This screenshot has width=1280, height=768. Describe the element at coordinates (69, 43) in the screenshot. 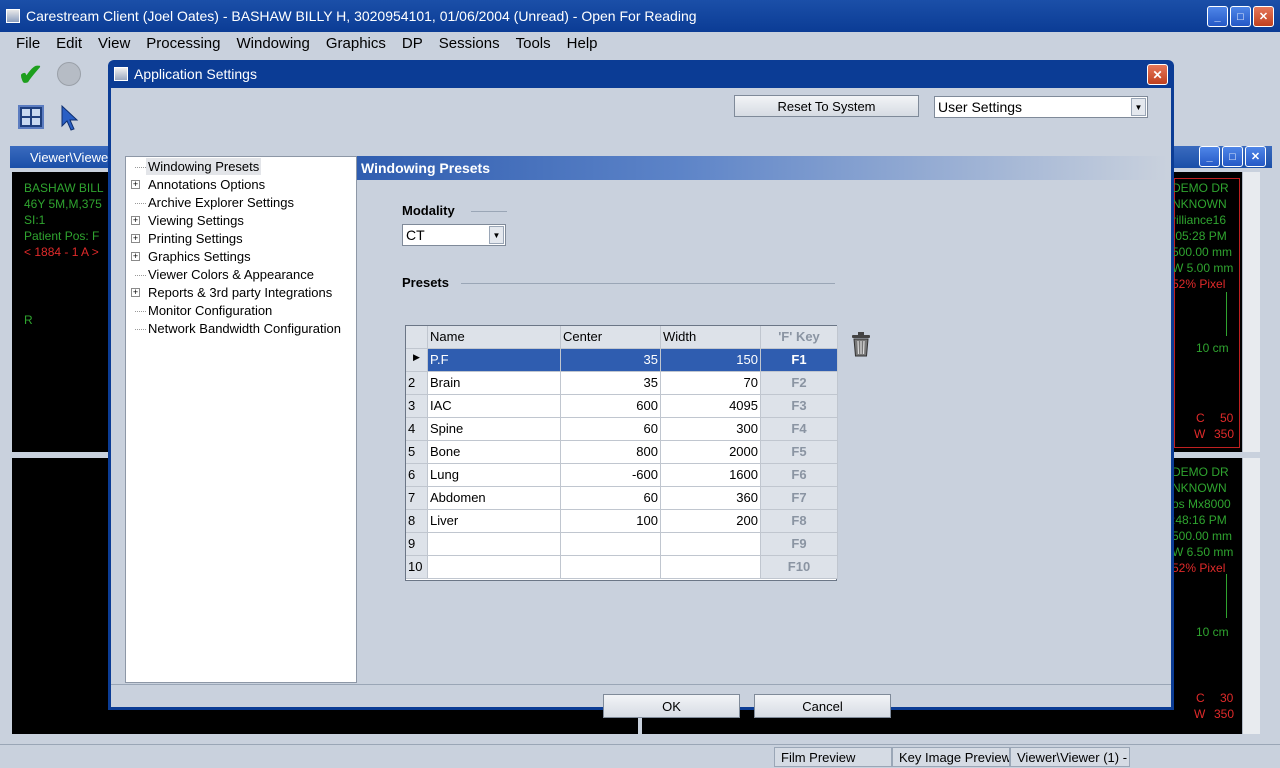

I see `menu-edit: Edit` at that location.